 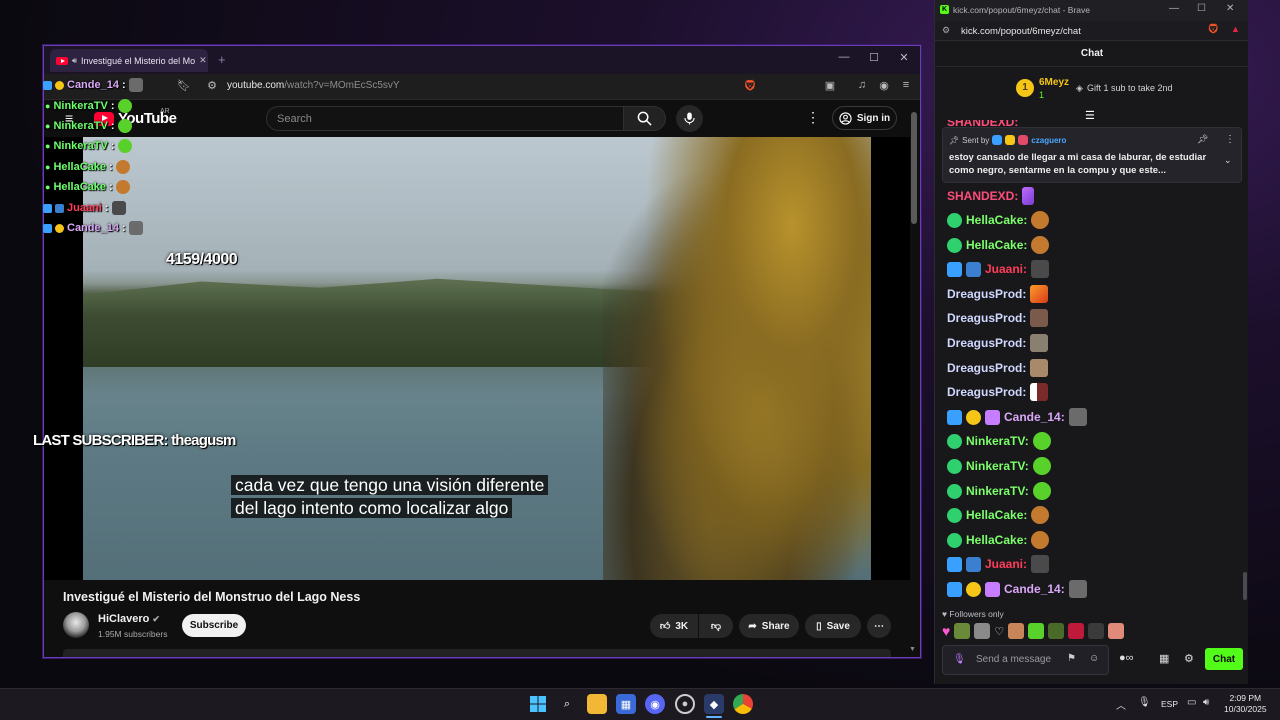 What do you see at coordinates (864, 118) in the screenshot?
I see `sign-in-button: Sign in` at bounding box center [864, 118].